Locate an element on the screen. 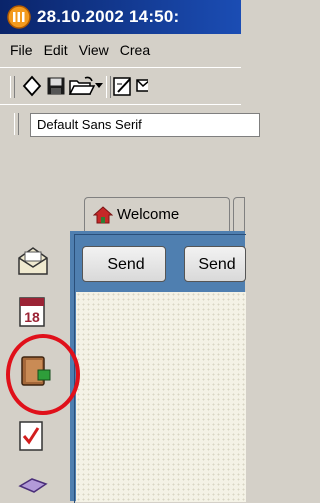 The image size is (320, 503). toolbar-separator is located at coordinates (108, 87).